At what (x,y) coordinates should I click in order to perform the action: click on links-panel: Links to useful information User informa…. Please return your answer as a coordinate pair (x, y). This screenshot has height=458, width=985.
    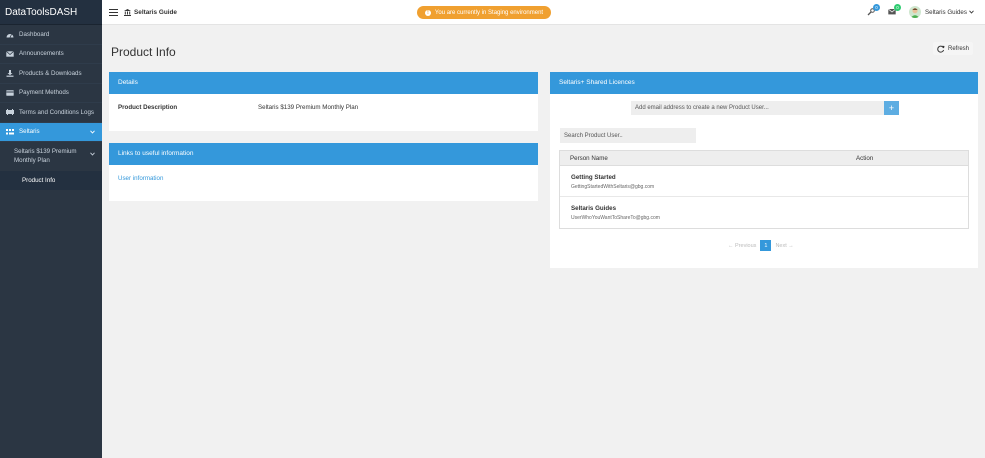
    Looking at the image, I should click on (323, 172).